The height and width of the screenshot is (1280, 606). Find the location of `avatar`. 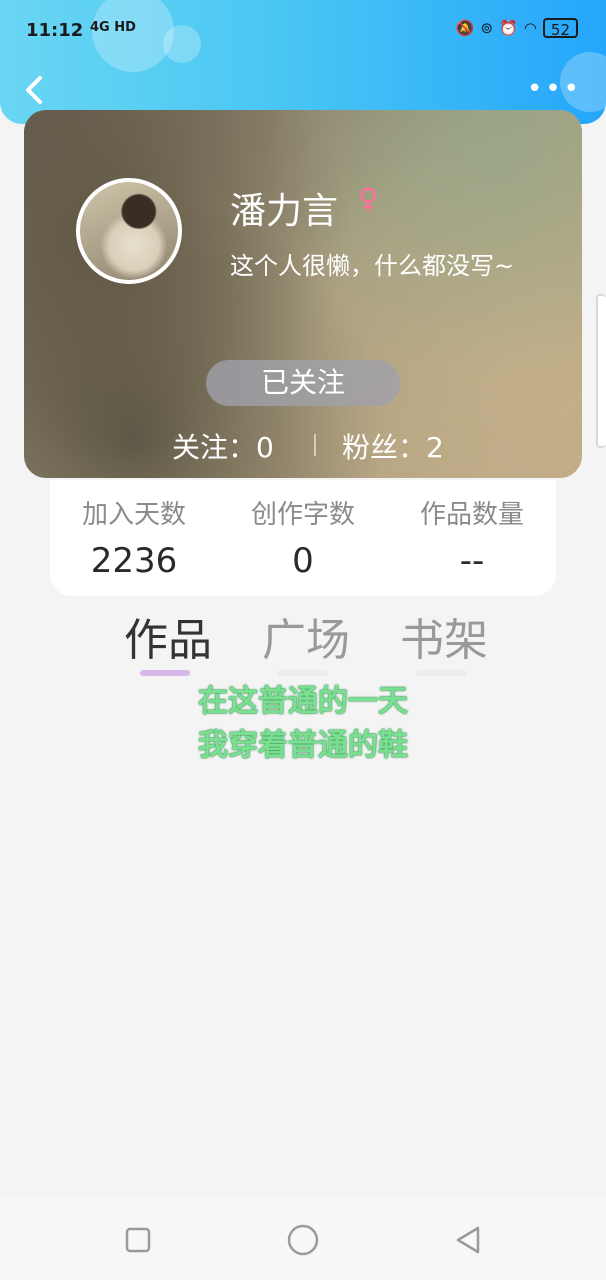

avatar is located at coordinates (129, 231).